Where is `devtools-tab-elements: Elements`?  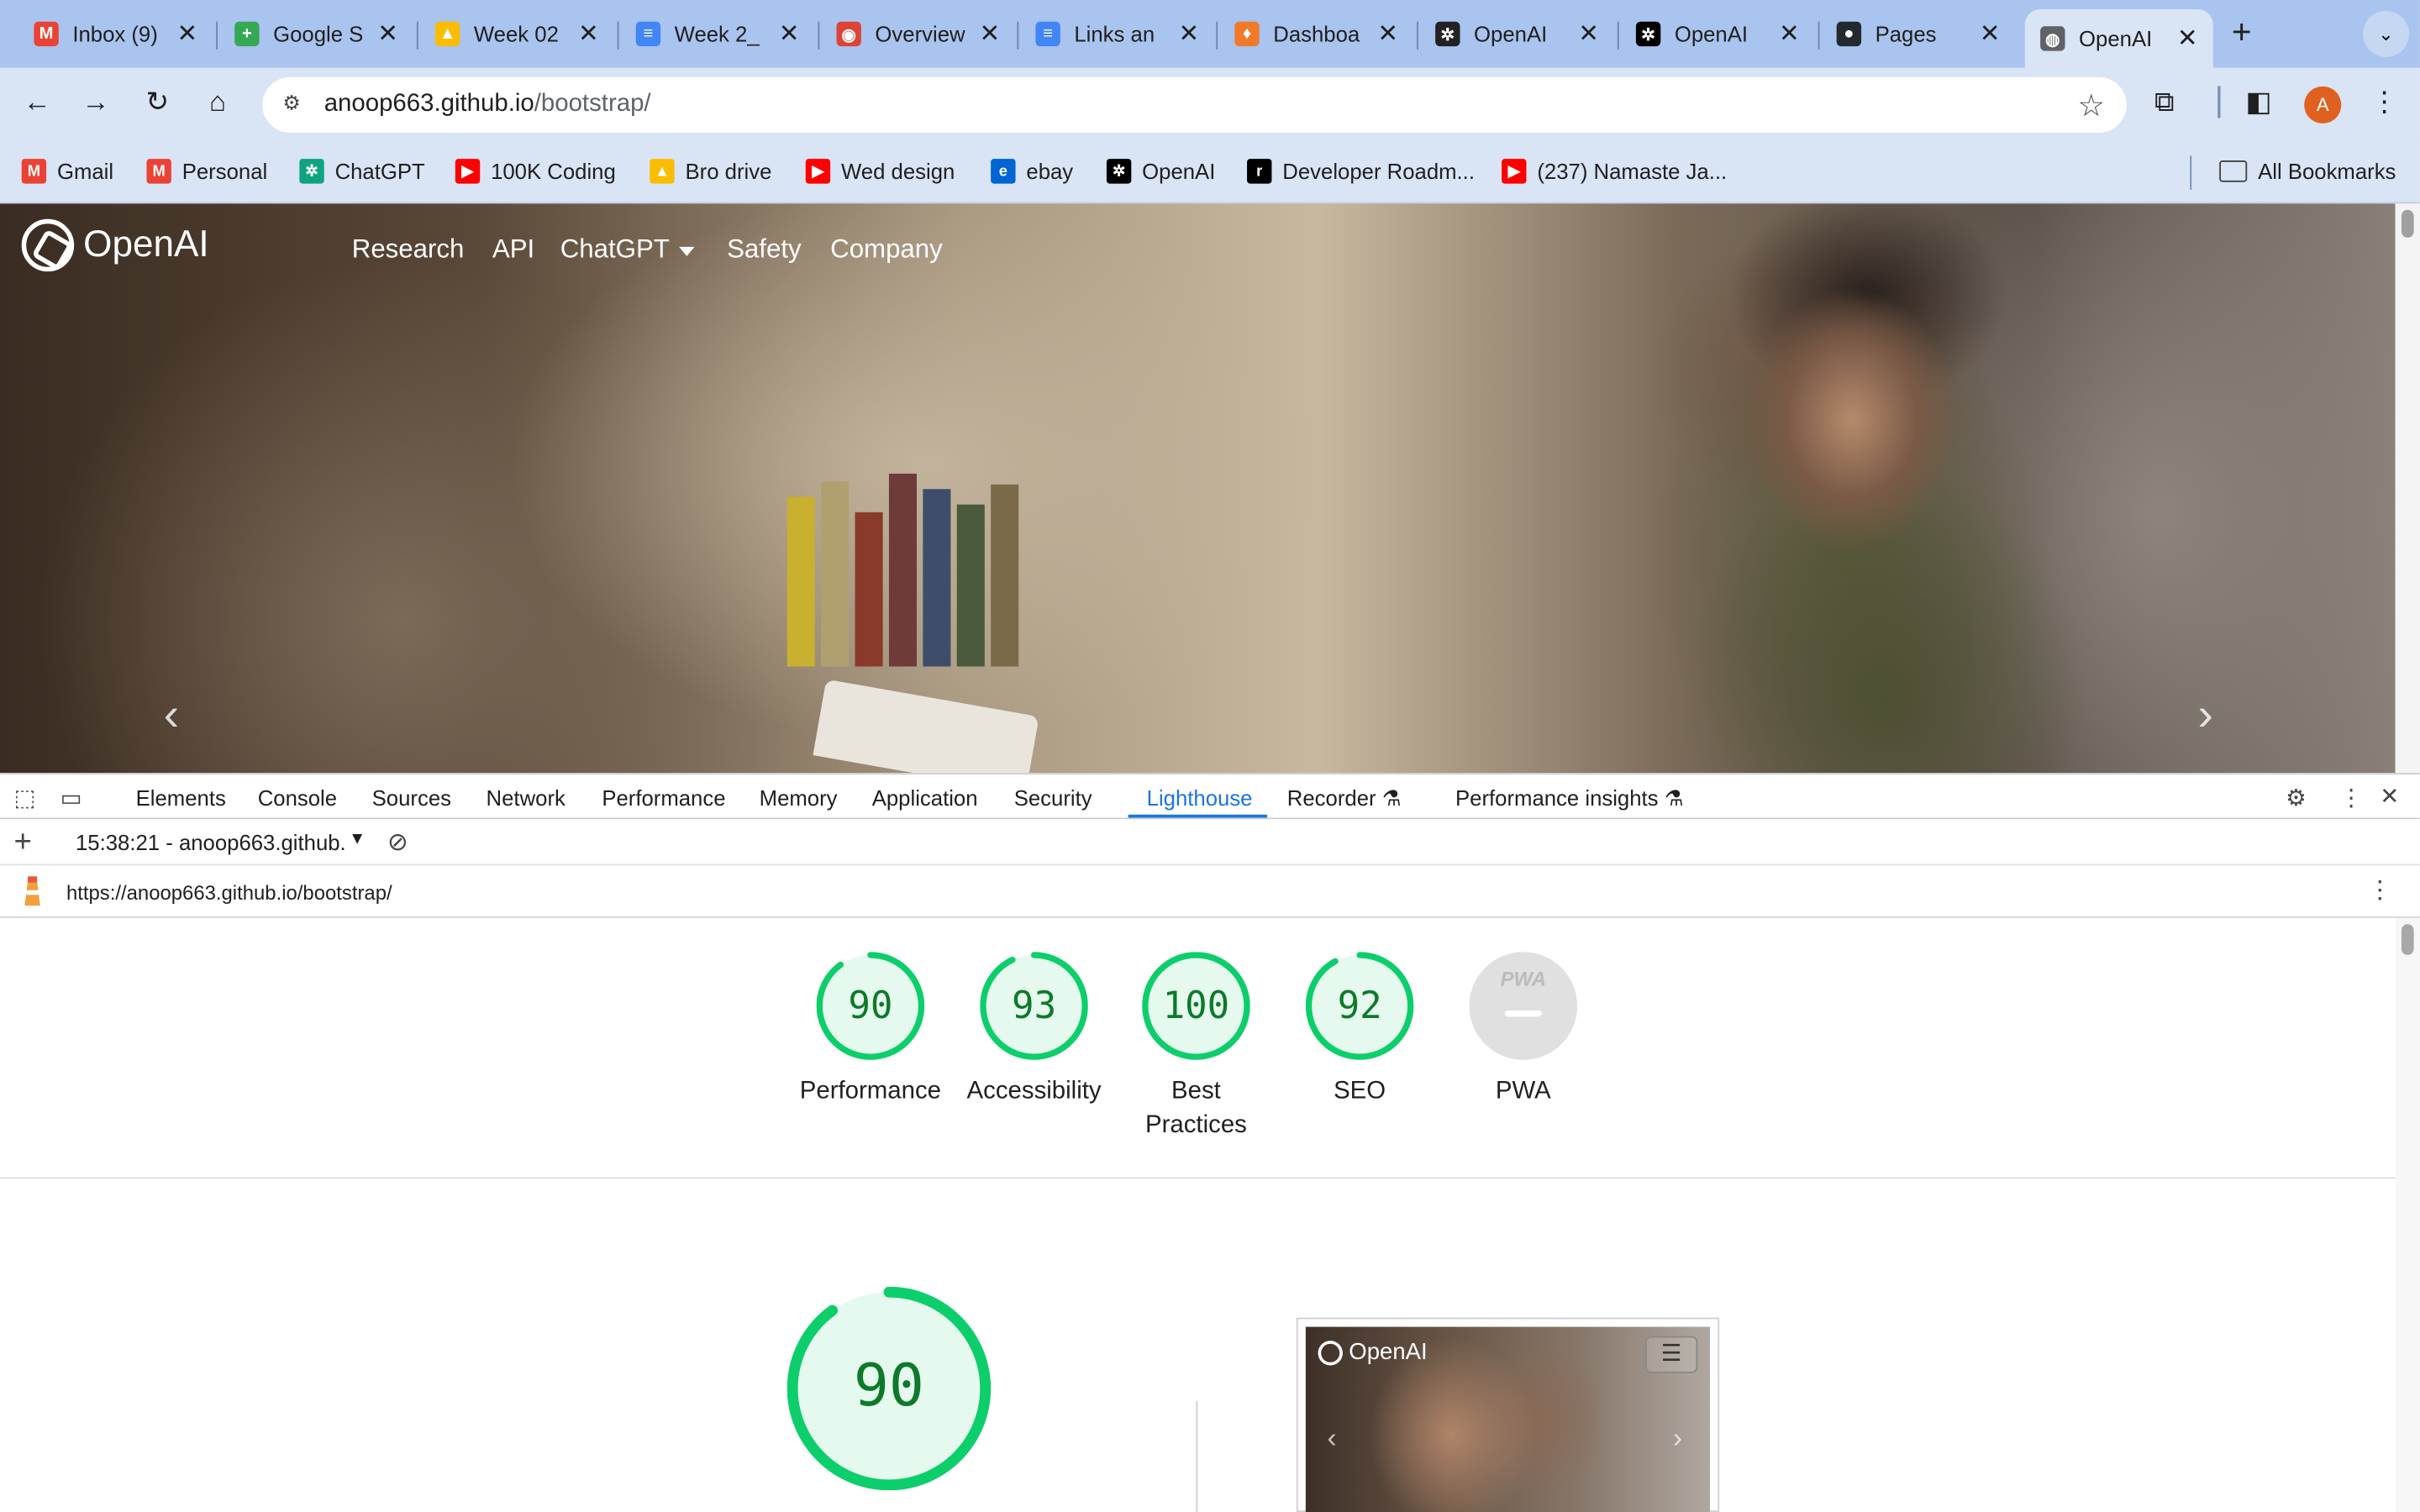
devtools-tab-elements: Elements is located at coordinates (181, 797).